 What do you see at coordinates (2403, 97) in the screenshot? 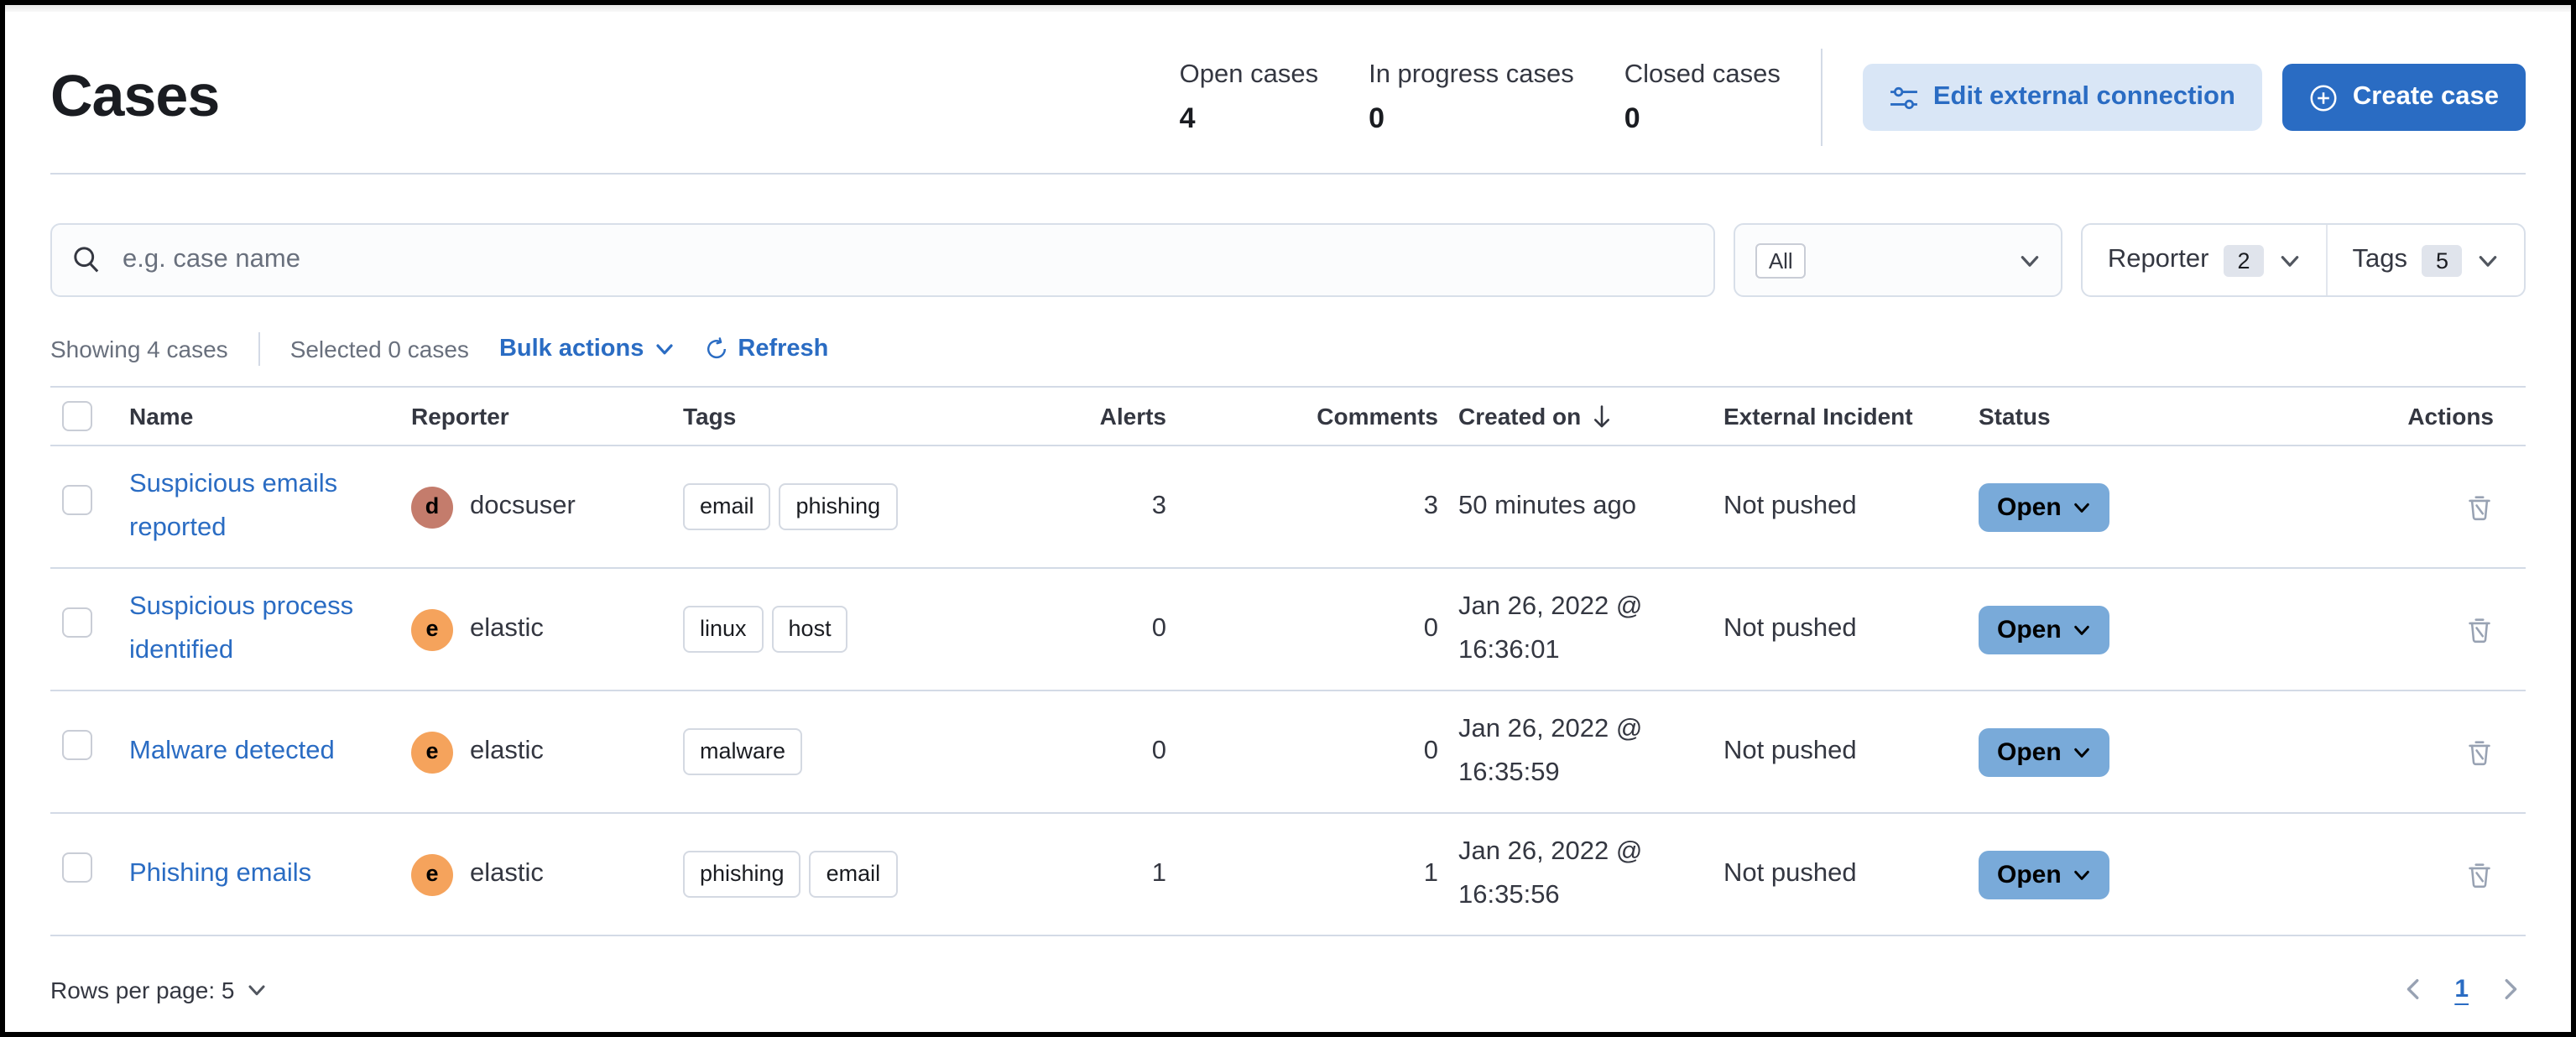
I see `create-case-button: Create case` at bounding box center [2403, 97].